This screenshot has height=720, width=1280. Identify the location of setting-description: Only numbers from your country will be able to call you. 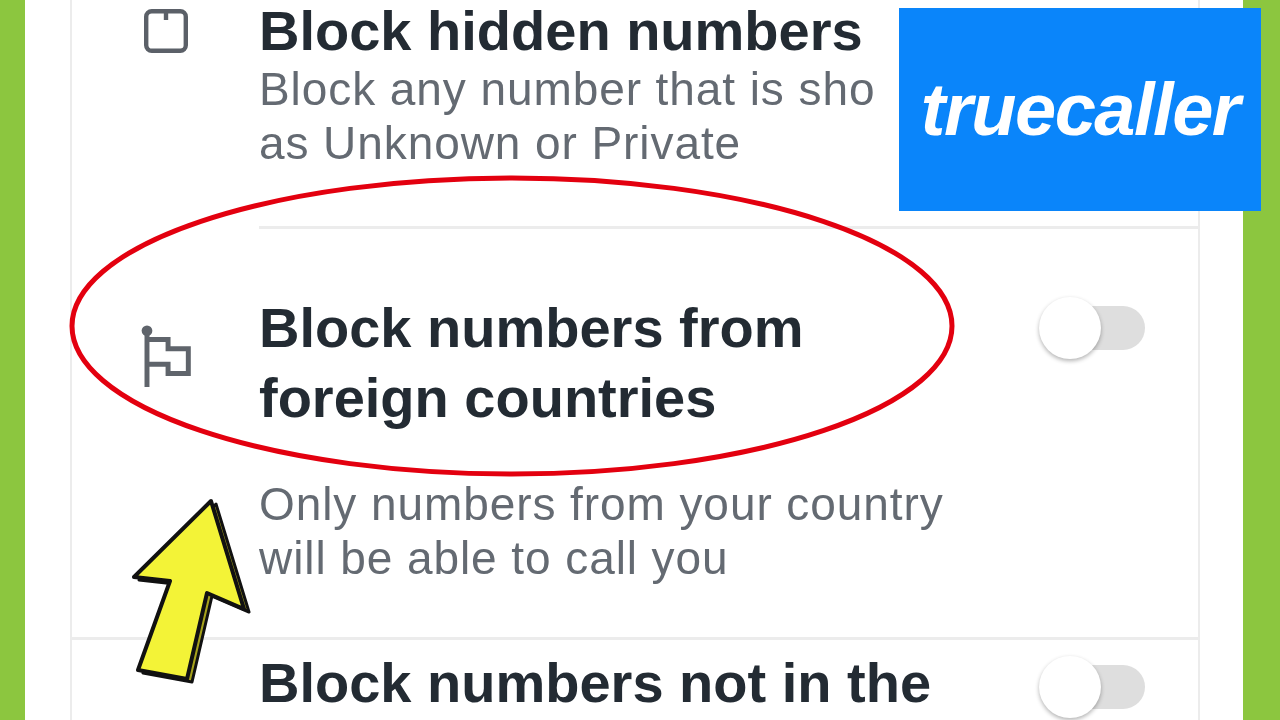
(601, 531).